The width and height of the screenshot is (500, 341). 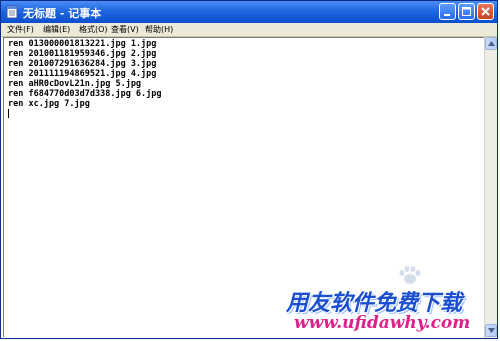 I want to click on maximize-button, so click(x=466, y=11).